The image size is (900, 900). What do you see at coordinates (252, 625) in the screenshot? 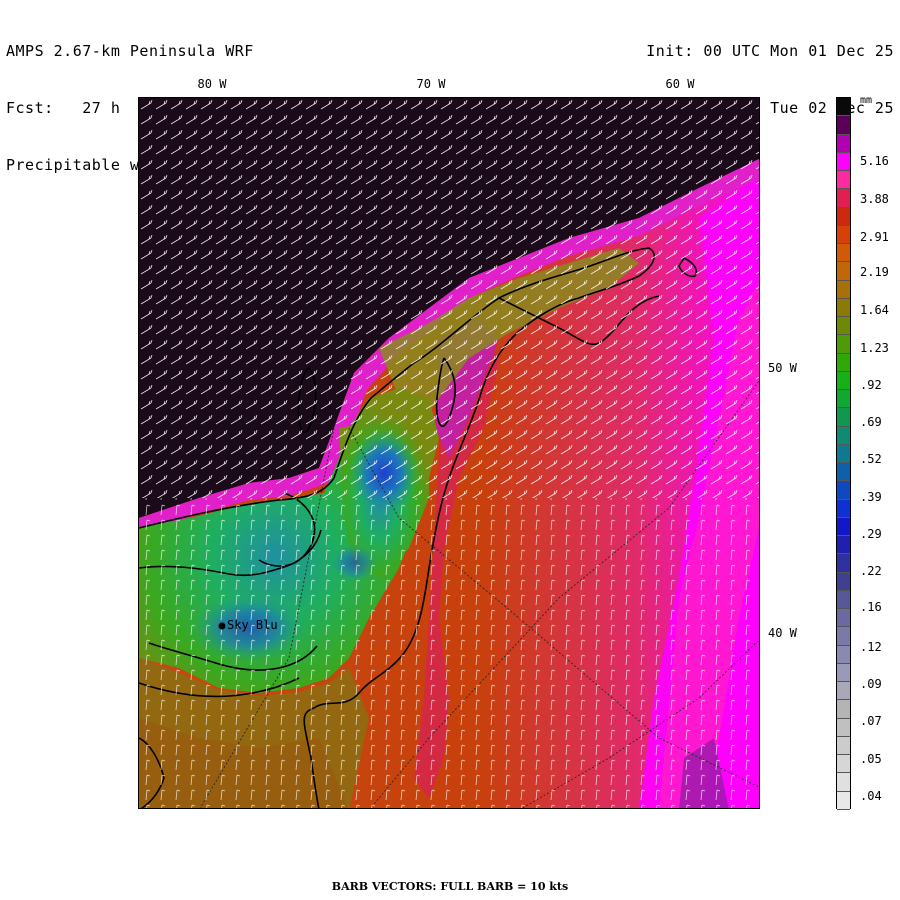
I see `station-label: Sky Blu` at bounding box center [252, 625].